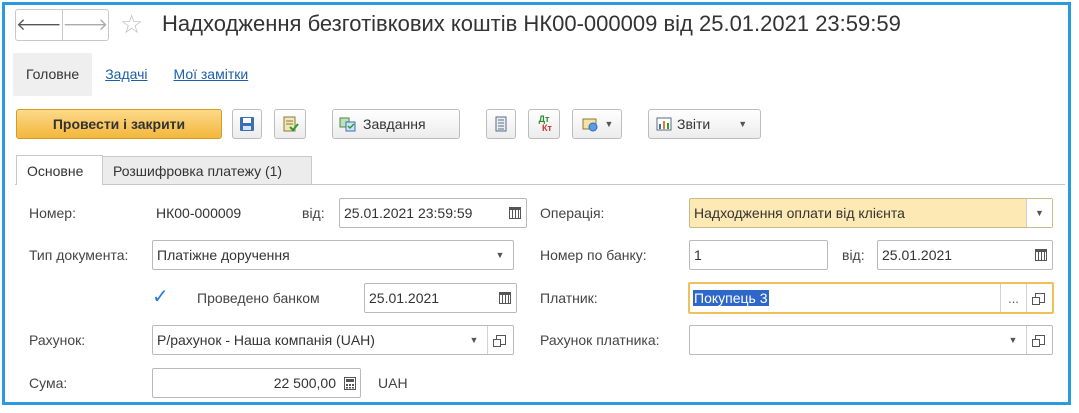 This screenshot has height=413, width=1079. I want to click on posted-date-field: 25.01.2021, so click(440, 298).